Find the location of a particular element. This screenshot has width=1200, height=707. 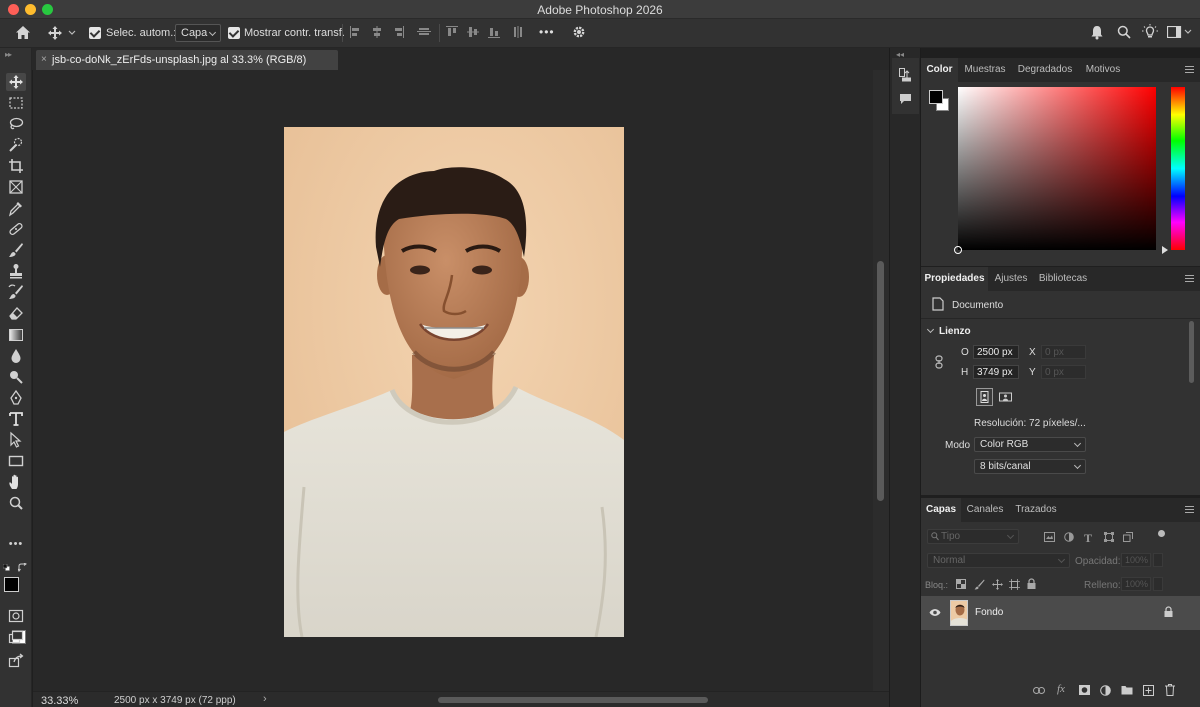

align-top-icon is located at coordinates (452, 32).